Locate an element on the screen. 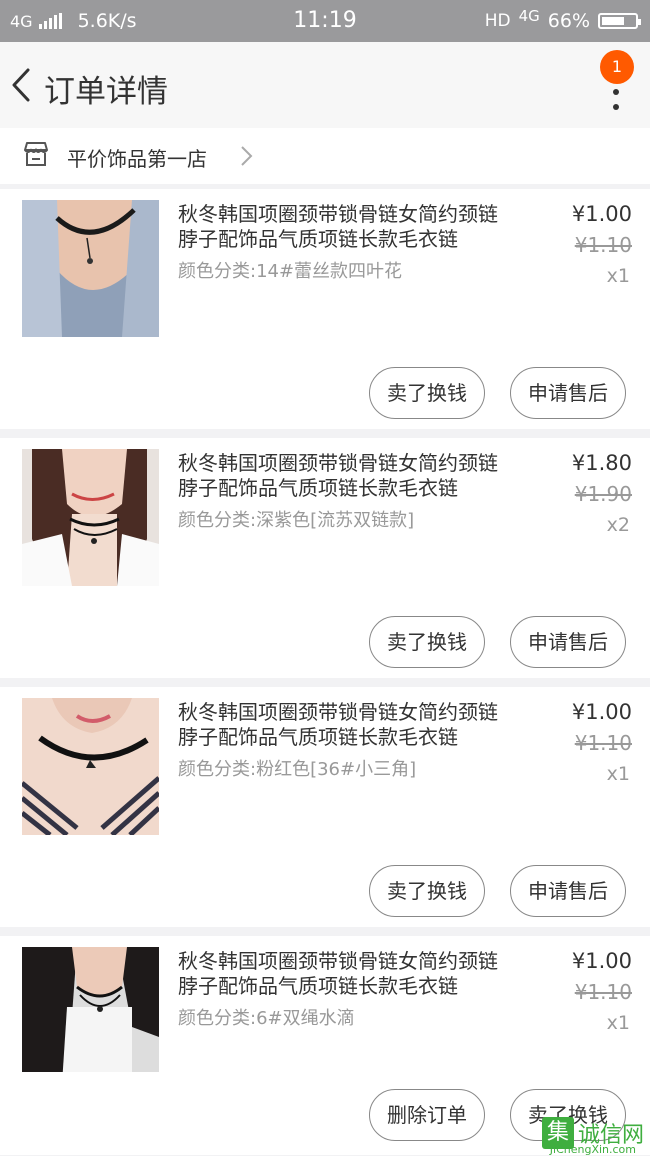 The height and width of the screenshot is (1156, 650). status-bar: 4G 5.6K/s 11:19 HD 4G 66% is located at coordinates (325, 21).